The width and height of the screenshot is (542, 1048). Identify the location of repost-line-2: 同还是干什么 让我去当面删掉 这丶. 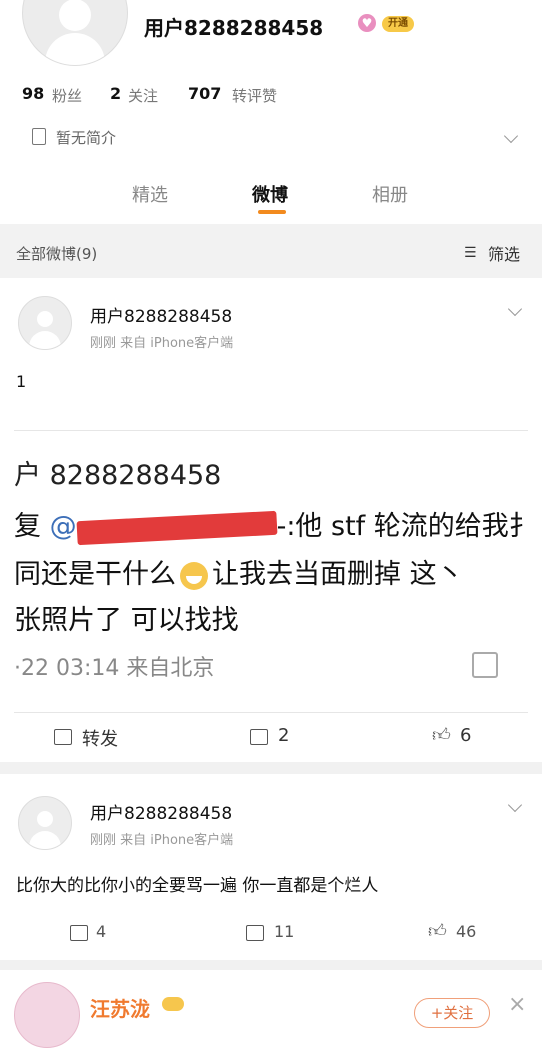
(239, 574).